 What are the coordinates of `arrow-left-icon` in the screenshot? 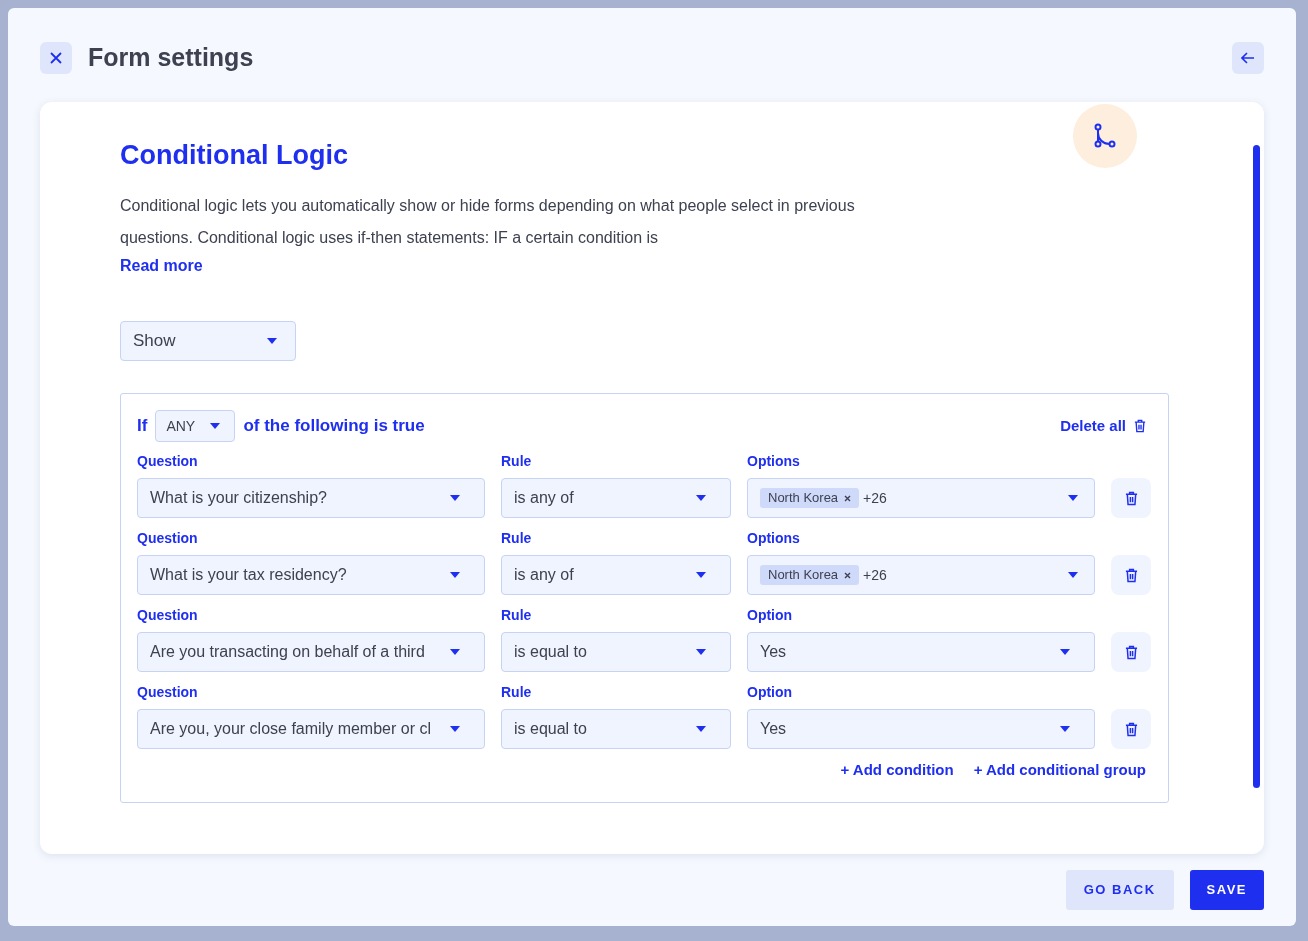 It's located at (1248, 58).